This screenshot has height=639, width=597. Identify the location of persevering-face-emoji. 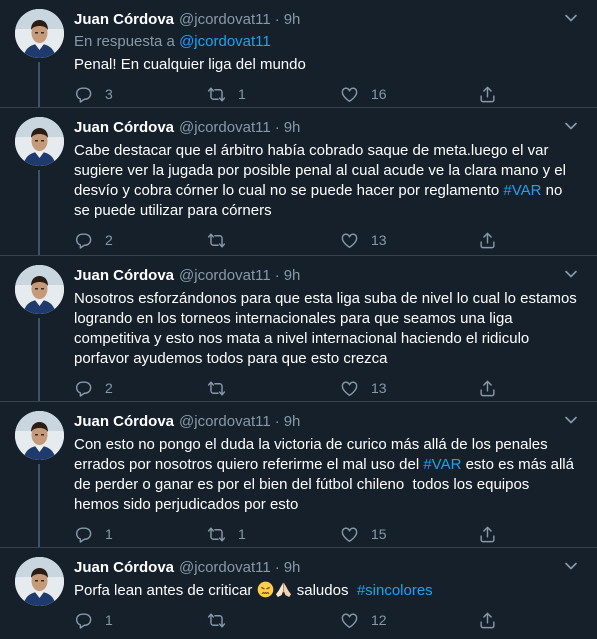
(265, 589).